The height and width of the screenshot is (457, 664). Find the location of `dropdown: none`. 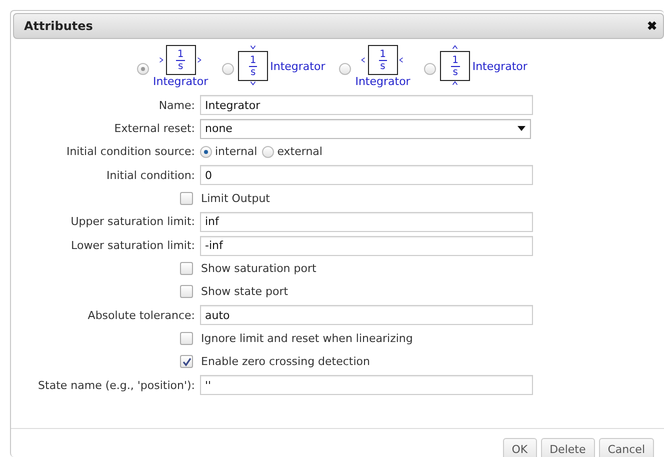

dropdown: none is located at coordinates (365, 128).